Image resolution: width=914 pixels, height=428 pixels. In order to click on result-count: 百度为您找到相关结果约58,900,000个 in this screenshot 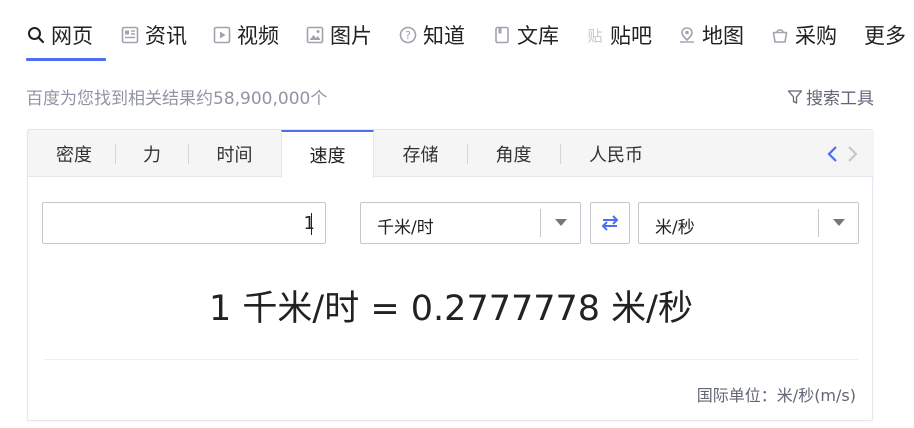, I will do `click(176, 96)`.